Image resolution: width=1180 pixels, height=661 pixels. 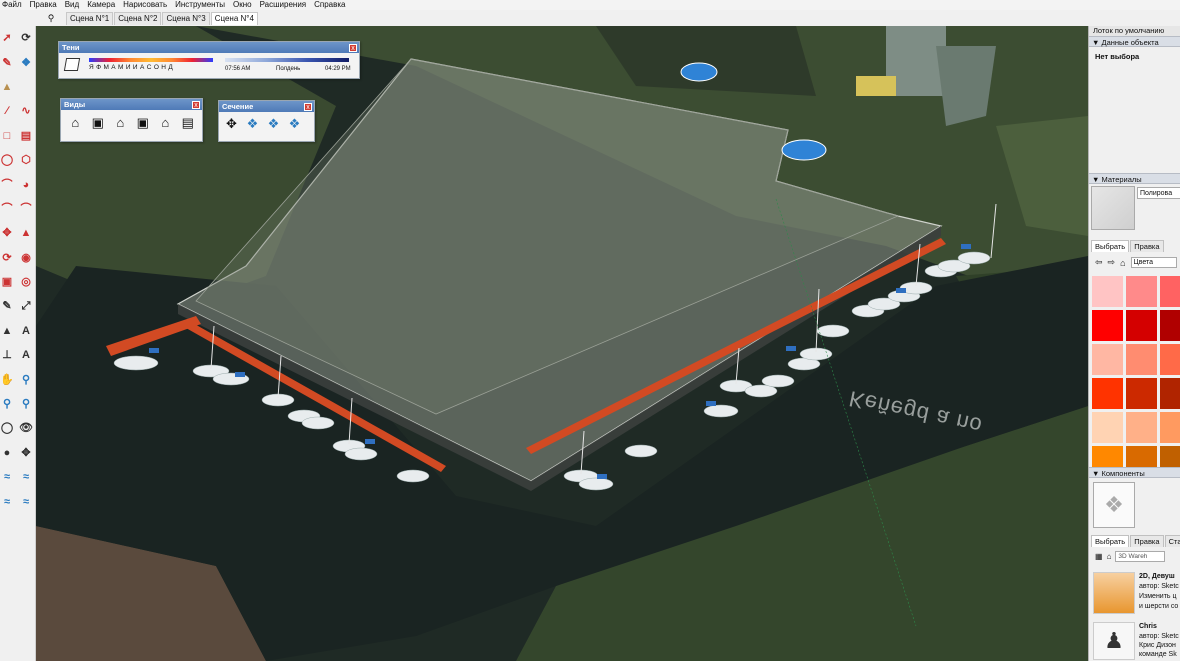 I want to click on orbit-icon: ⟳, so click(x=26, y=38).